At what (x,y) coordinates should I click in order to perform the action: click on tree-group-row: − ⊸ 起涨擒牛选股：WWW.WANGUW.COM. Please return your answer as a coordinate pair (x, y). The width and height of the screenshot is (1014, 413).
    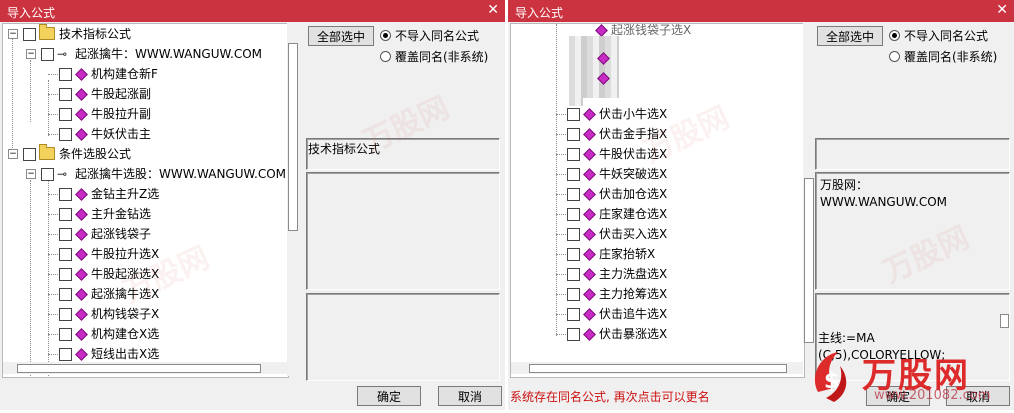
    Looking at the image, I should click on (145, 174).